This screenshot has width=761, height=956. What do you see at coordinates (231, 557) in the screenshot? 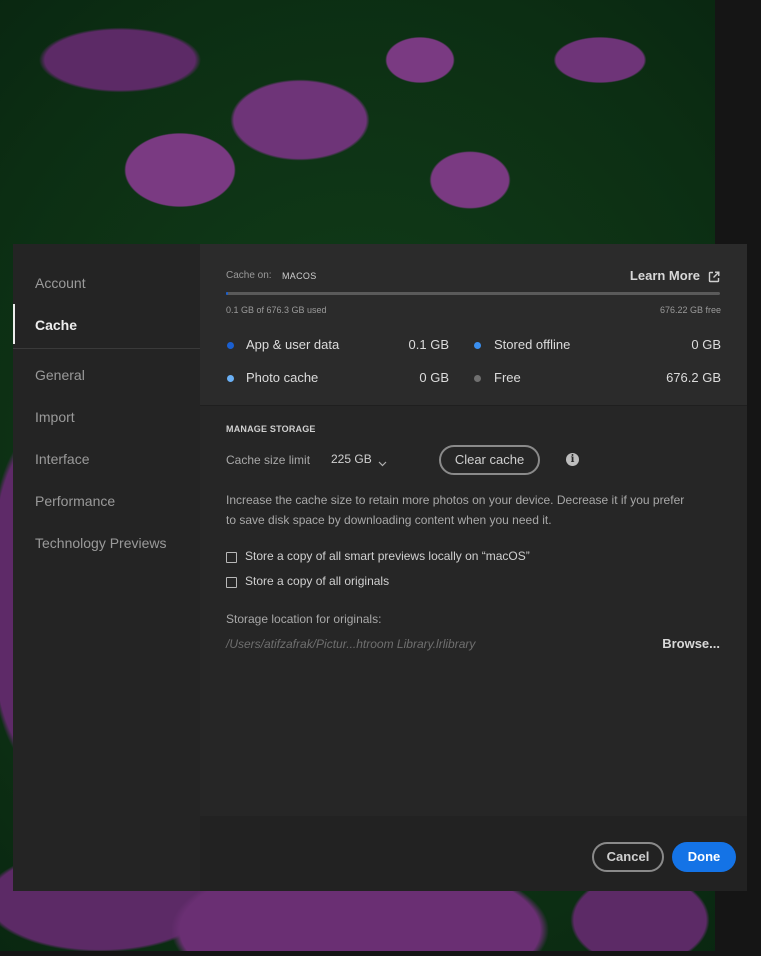
I see `smart-previews-checkbox` at bounding box center [231, 557].